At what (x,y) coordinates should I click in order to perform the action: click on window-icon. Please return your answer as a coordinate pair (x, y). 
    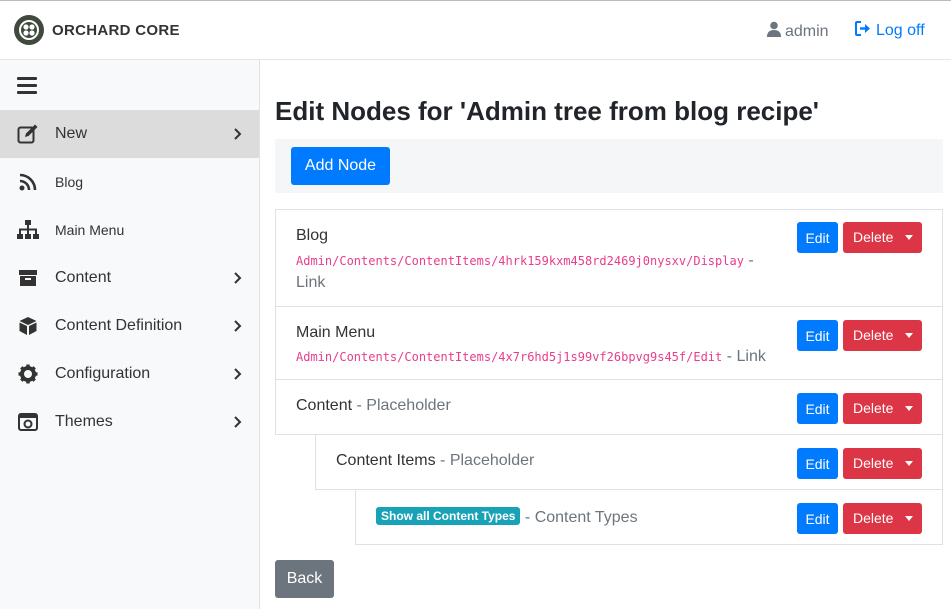
    Looking at the image, I should click on (28, 422).